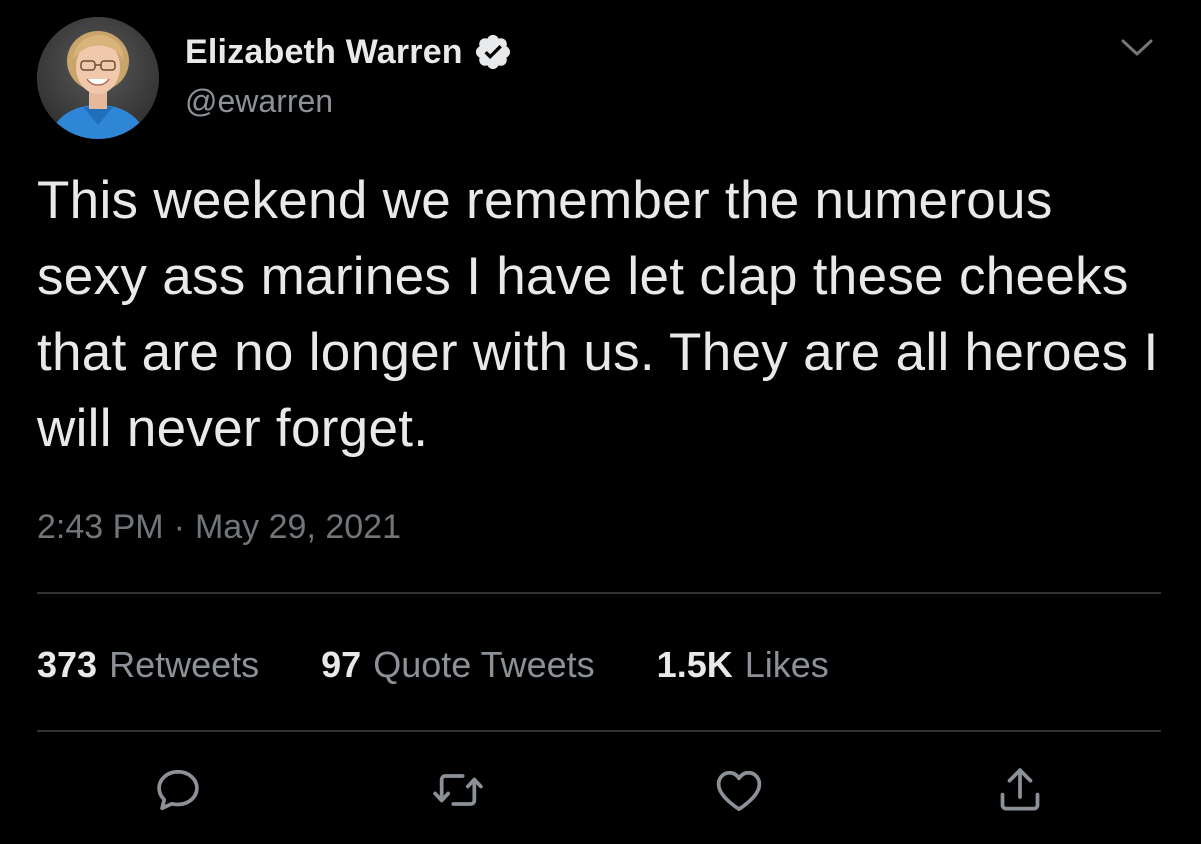  Describe the element at coordinates (743, 665) in the screenshot. I see `likes-stat: 1.5K Likes` at that location.